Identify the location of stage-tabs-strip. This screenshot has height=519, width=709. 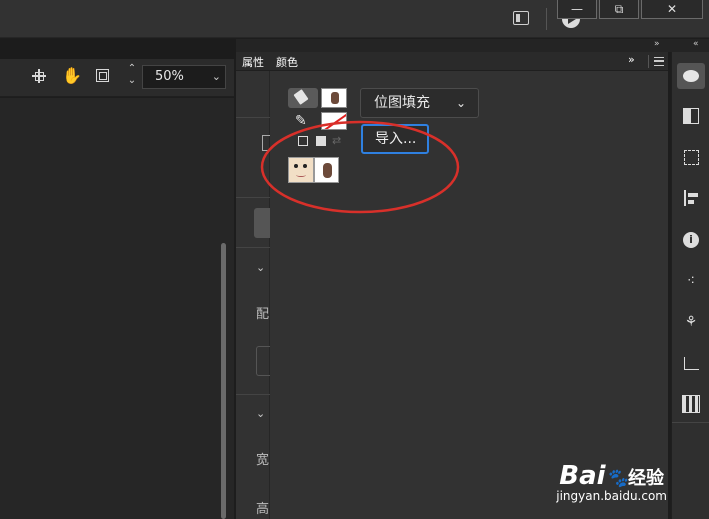
(118, 49).